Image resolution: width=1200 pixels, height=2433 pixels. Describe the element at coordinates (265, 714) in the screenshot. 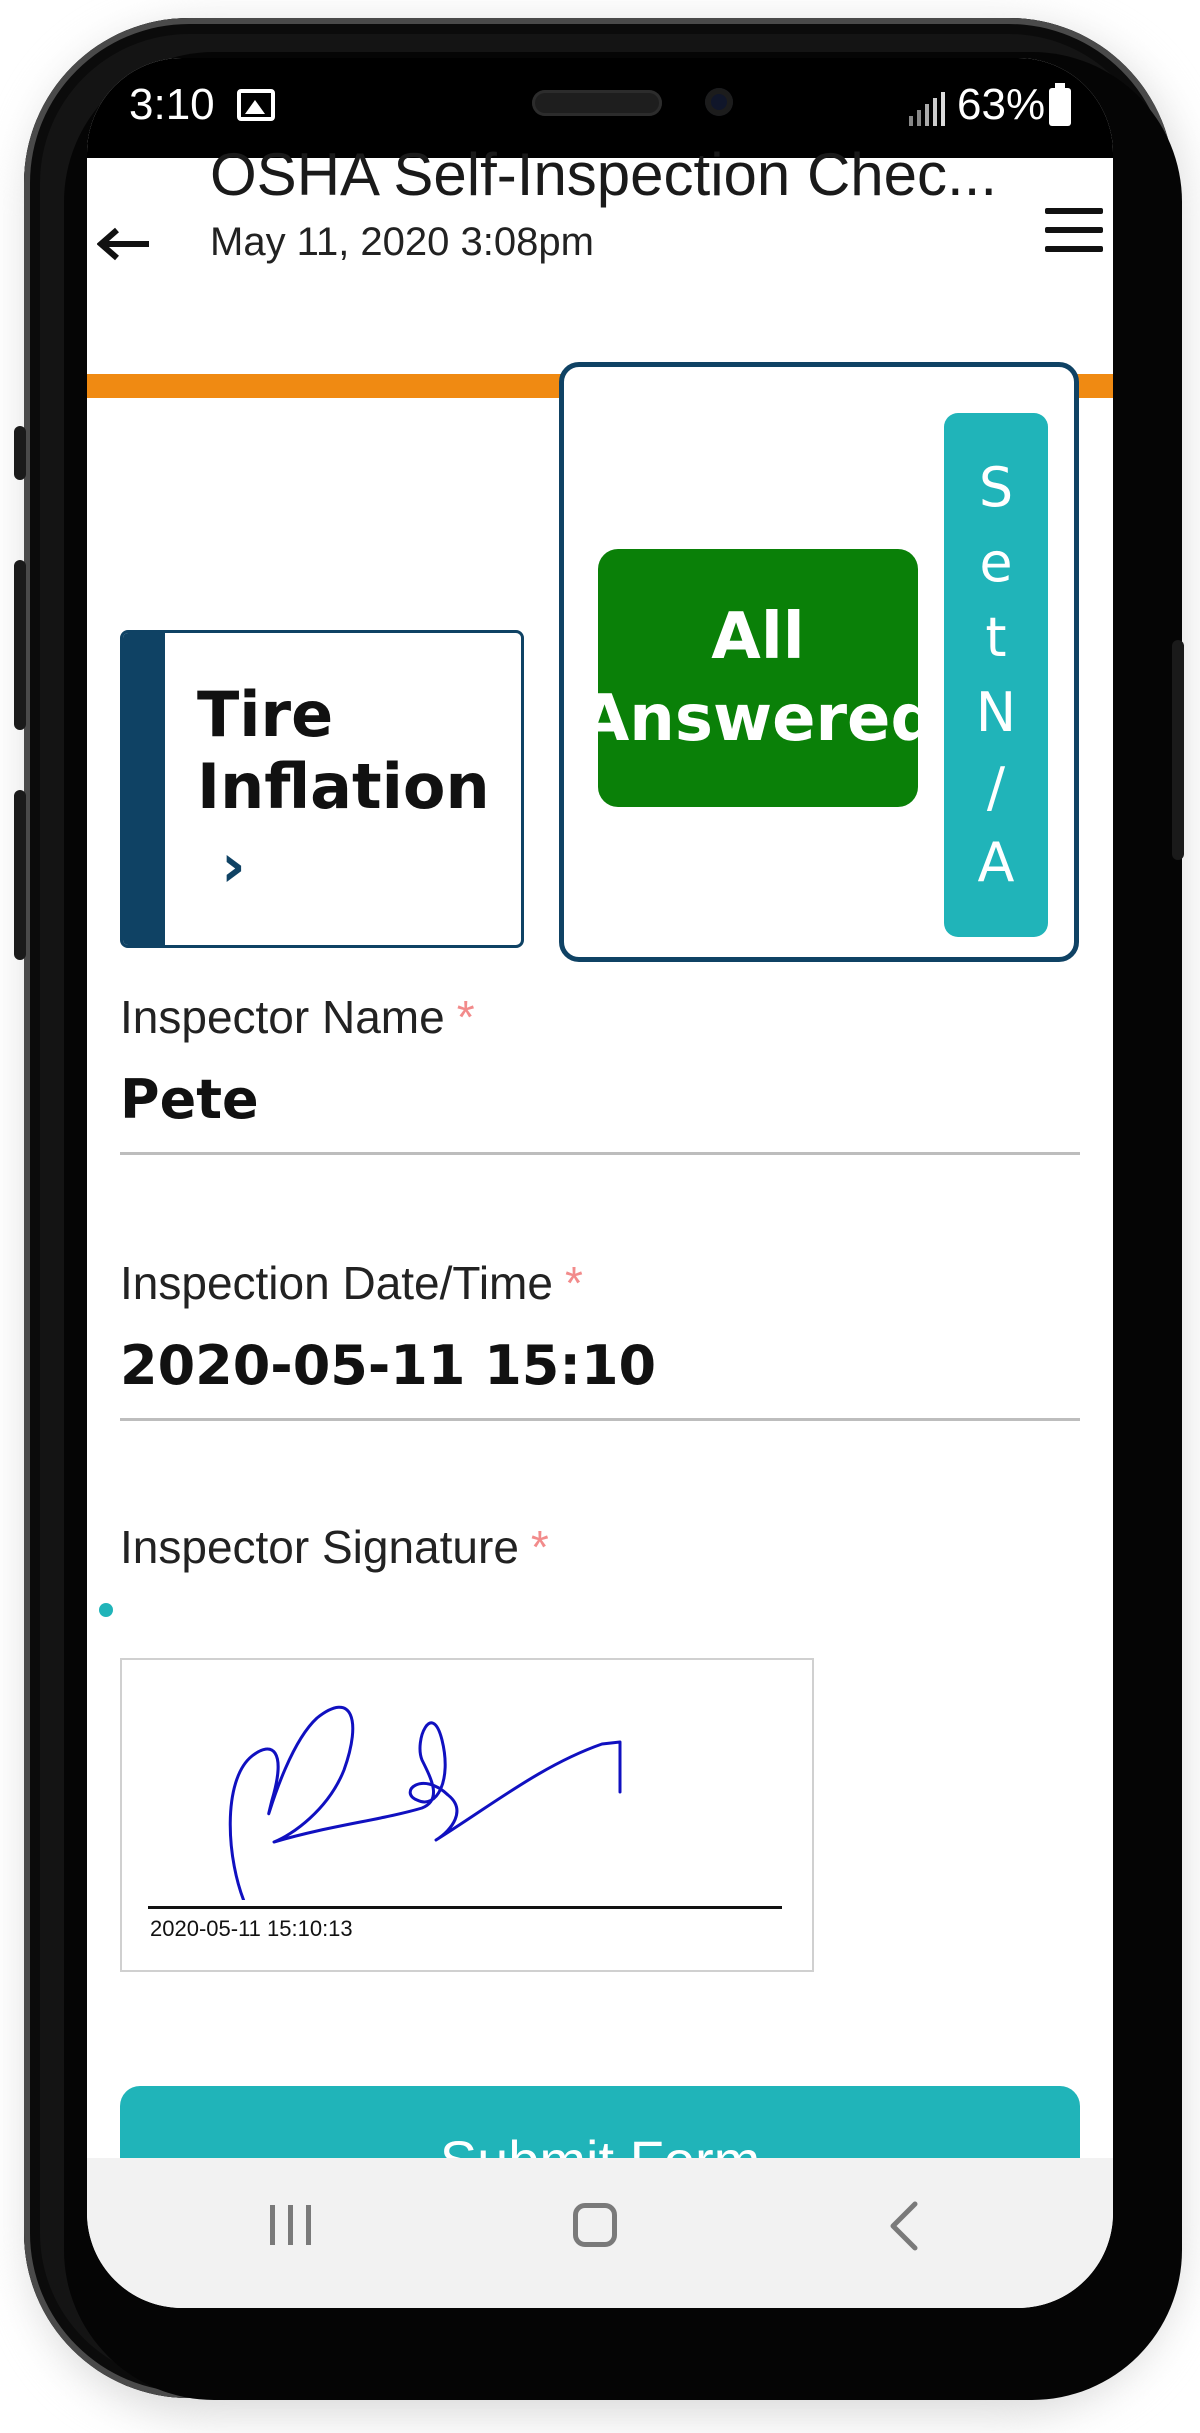

I see `section-card-title-line1: Tire` at that location.